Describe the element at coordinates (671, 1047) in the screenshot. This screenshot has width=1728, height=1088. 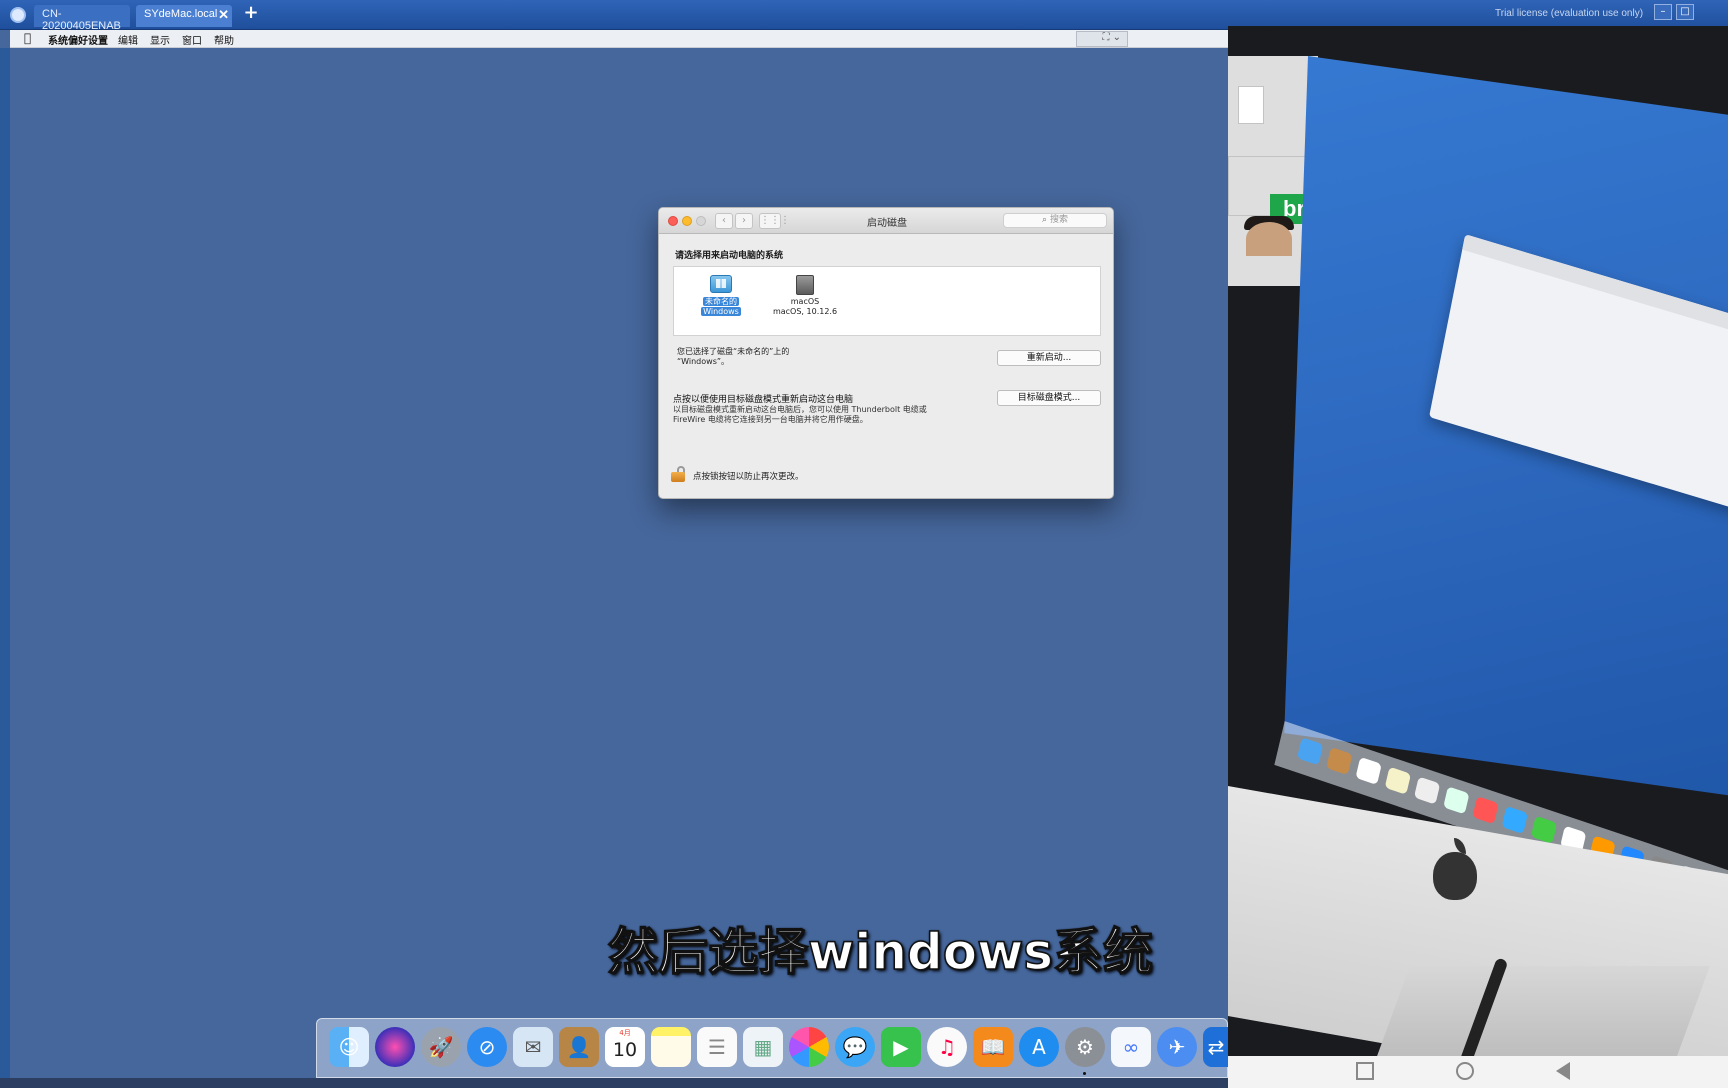
I see `notes-icon` at that location.